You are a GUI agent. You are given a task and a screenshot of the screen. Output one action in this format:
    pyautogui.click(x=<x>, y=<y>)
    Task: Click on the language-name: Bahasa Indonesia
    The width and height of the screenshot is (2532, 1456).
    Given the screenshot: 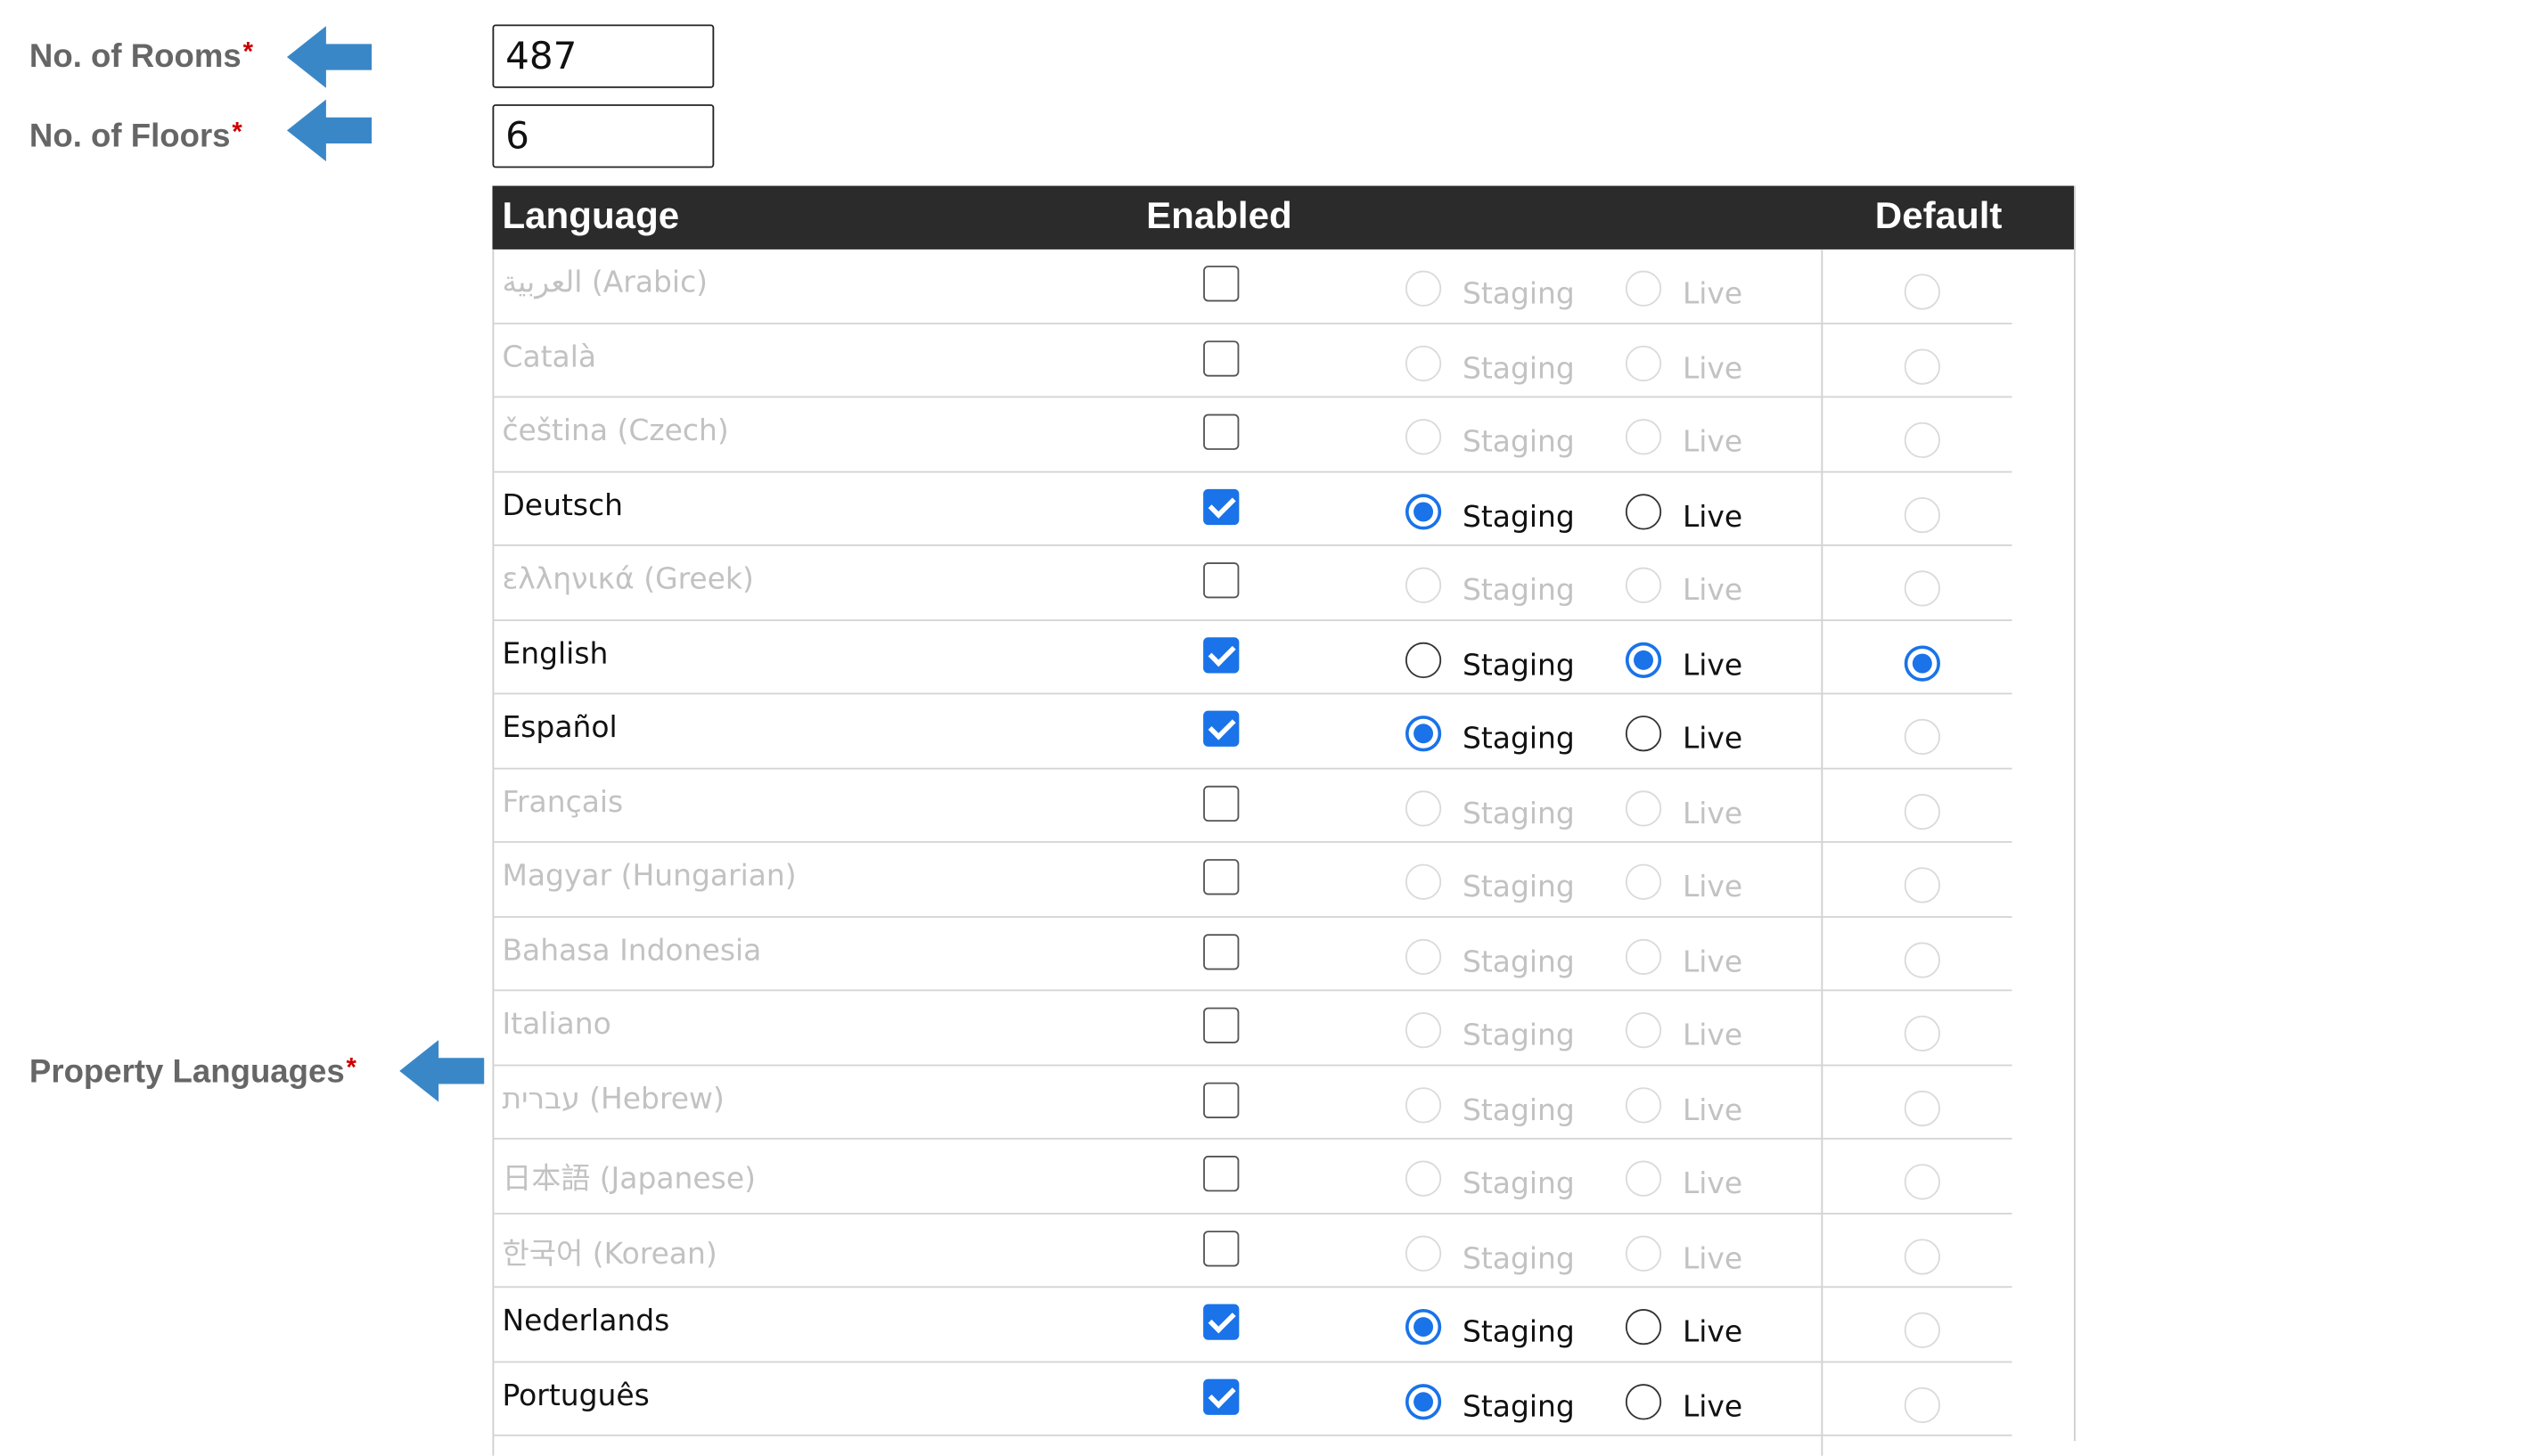 What is the action you would take?
    pyautogui.click(x=632, y=951)
    